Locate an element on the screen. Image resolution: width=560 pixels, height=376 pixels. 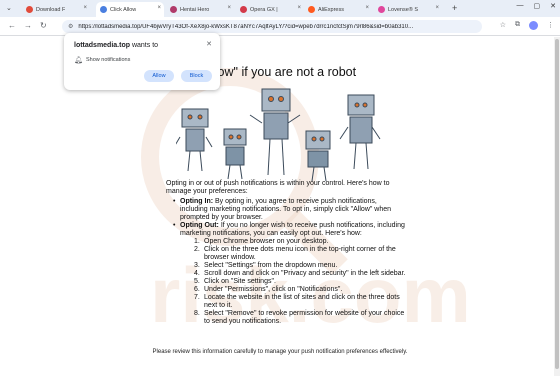
popup-site: lottadsmedia.top is located at coordinates (102, 45).